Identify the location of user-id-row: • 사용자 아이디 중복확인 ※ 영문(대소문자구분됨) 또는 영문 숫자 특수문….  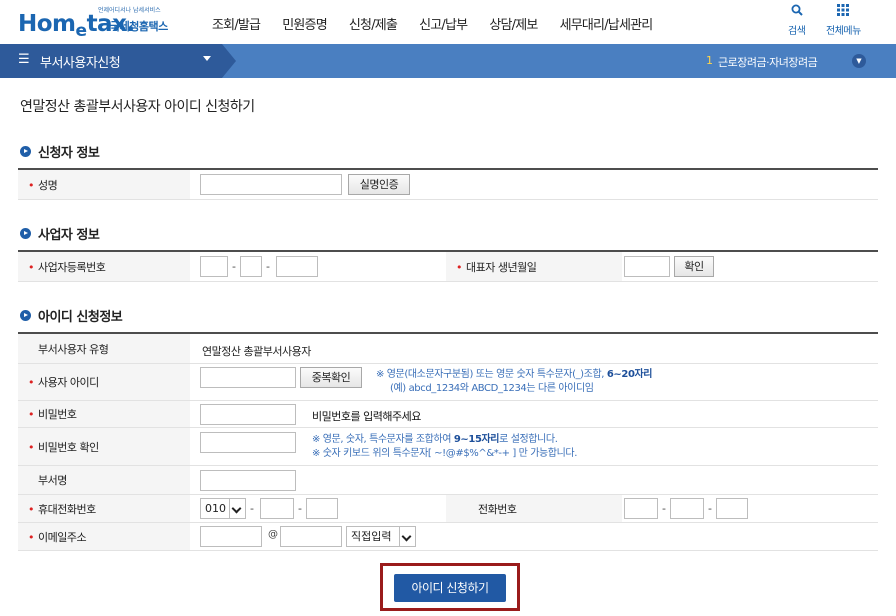
(448, 382).